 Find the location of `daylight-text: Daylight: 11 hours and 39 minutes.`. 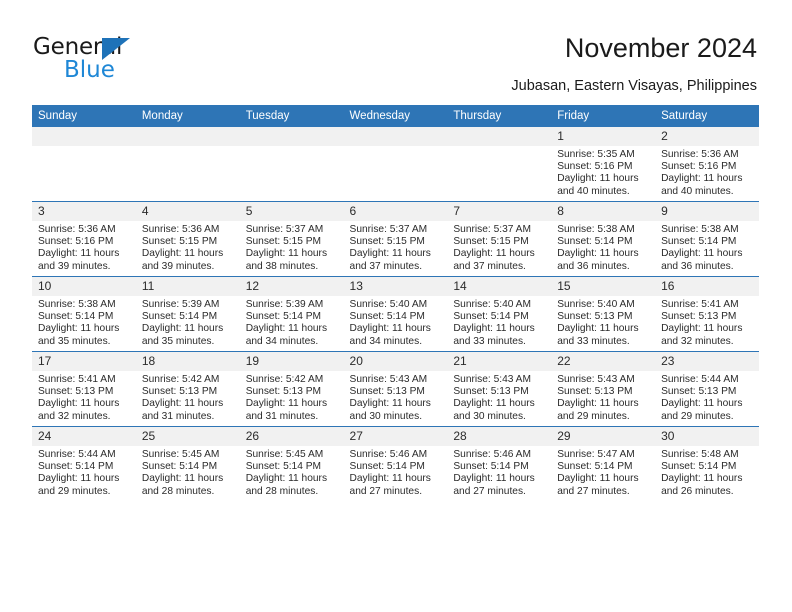

daylight-text: Daylight: 11 hours and 39 minutes. is located at coordinates (182, 260).